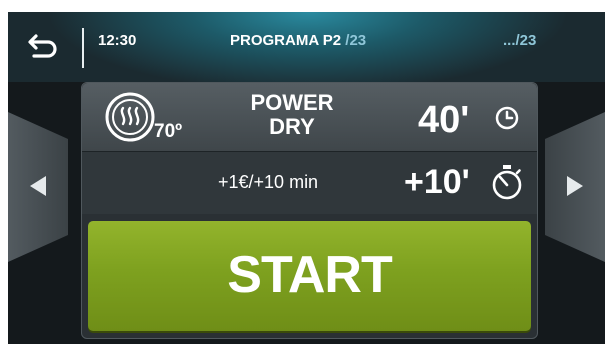  What do you see at coordinates (507, 182) in the screenshot?
I see `stopwatch-icon` at bounding box center [507, 182].